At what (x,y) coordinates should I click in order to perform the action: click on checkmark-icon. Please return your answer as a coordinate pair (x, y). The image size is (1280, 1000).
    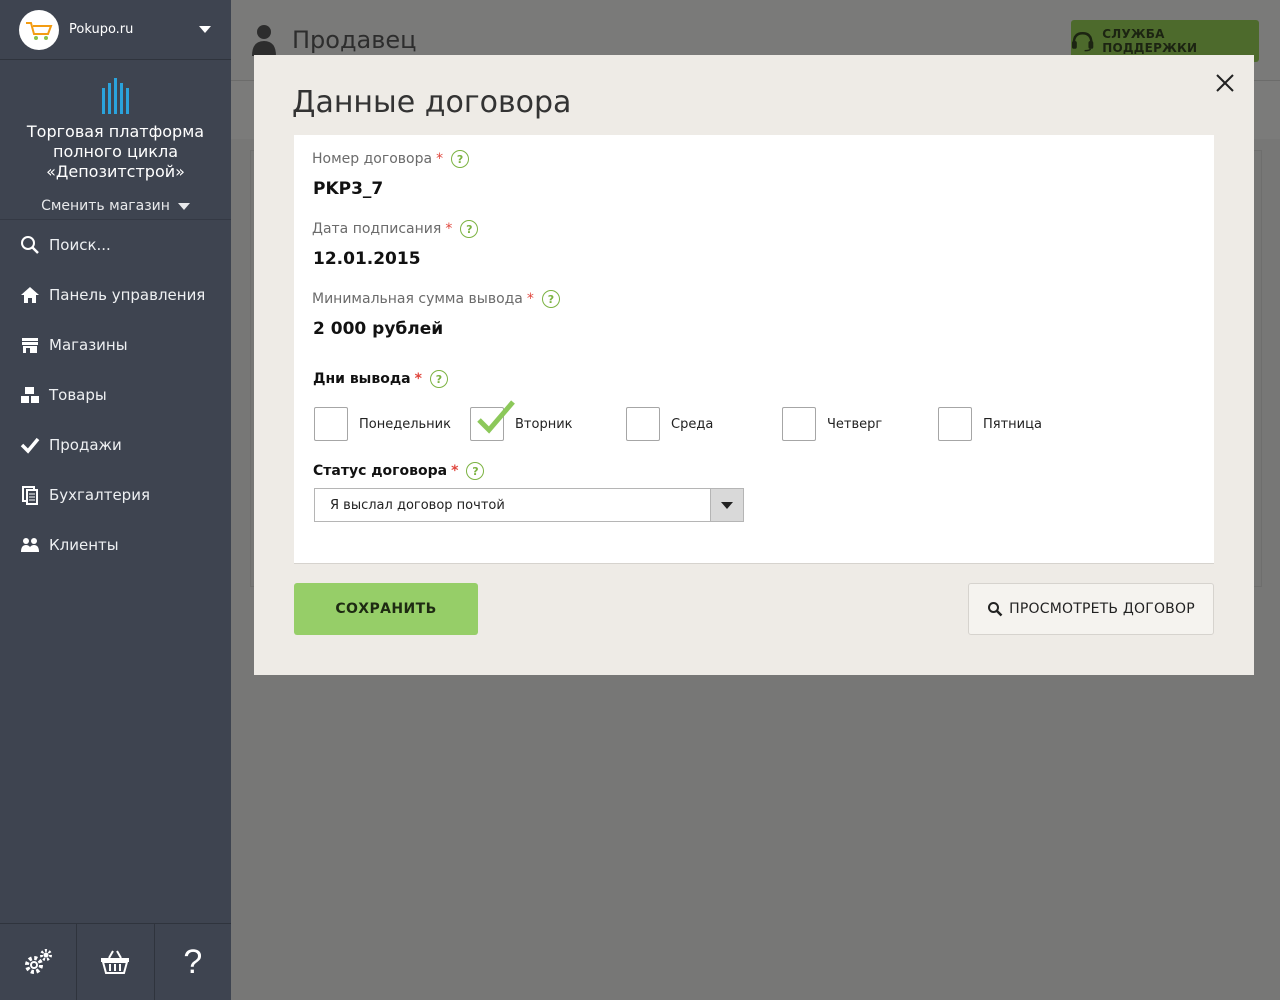
    Looking at the image, I should click on (496, 417).